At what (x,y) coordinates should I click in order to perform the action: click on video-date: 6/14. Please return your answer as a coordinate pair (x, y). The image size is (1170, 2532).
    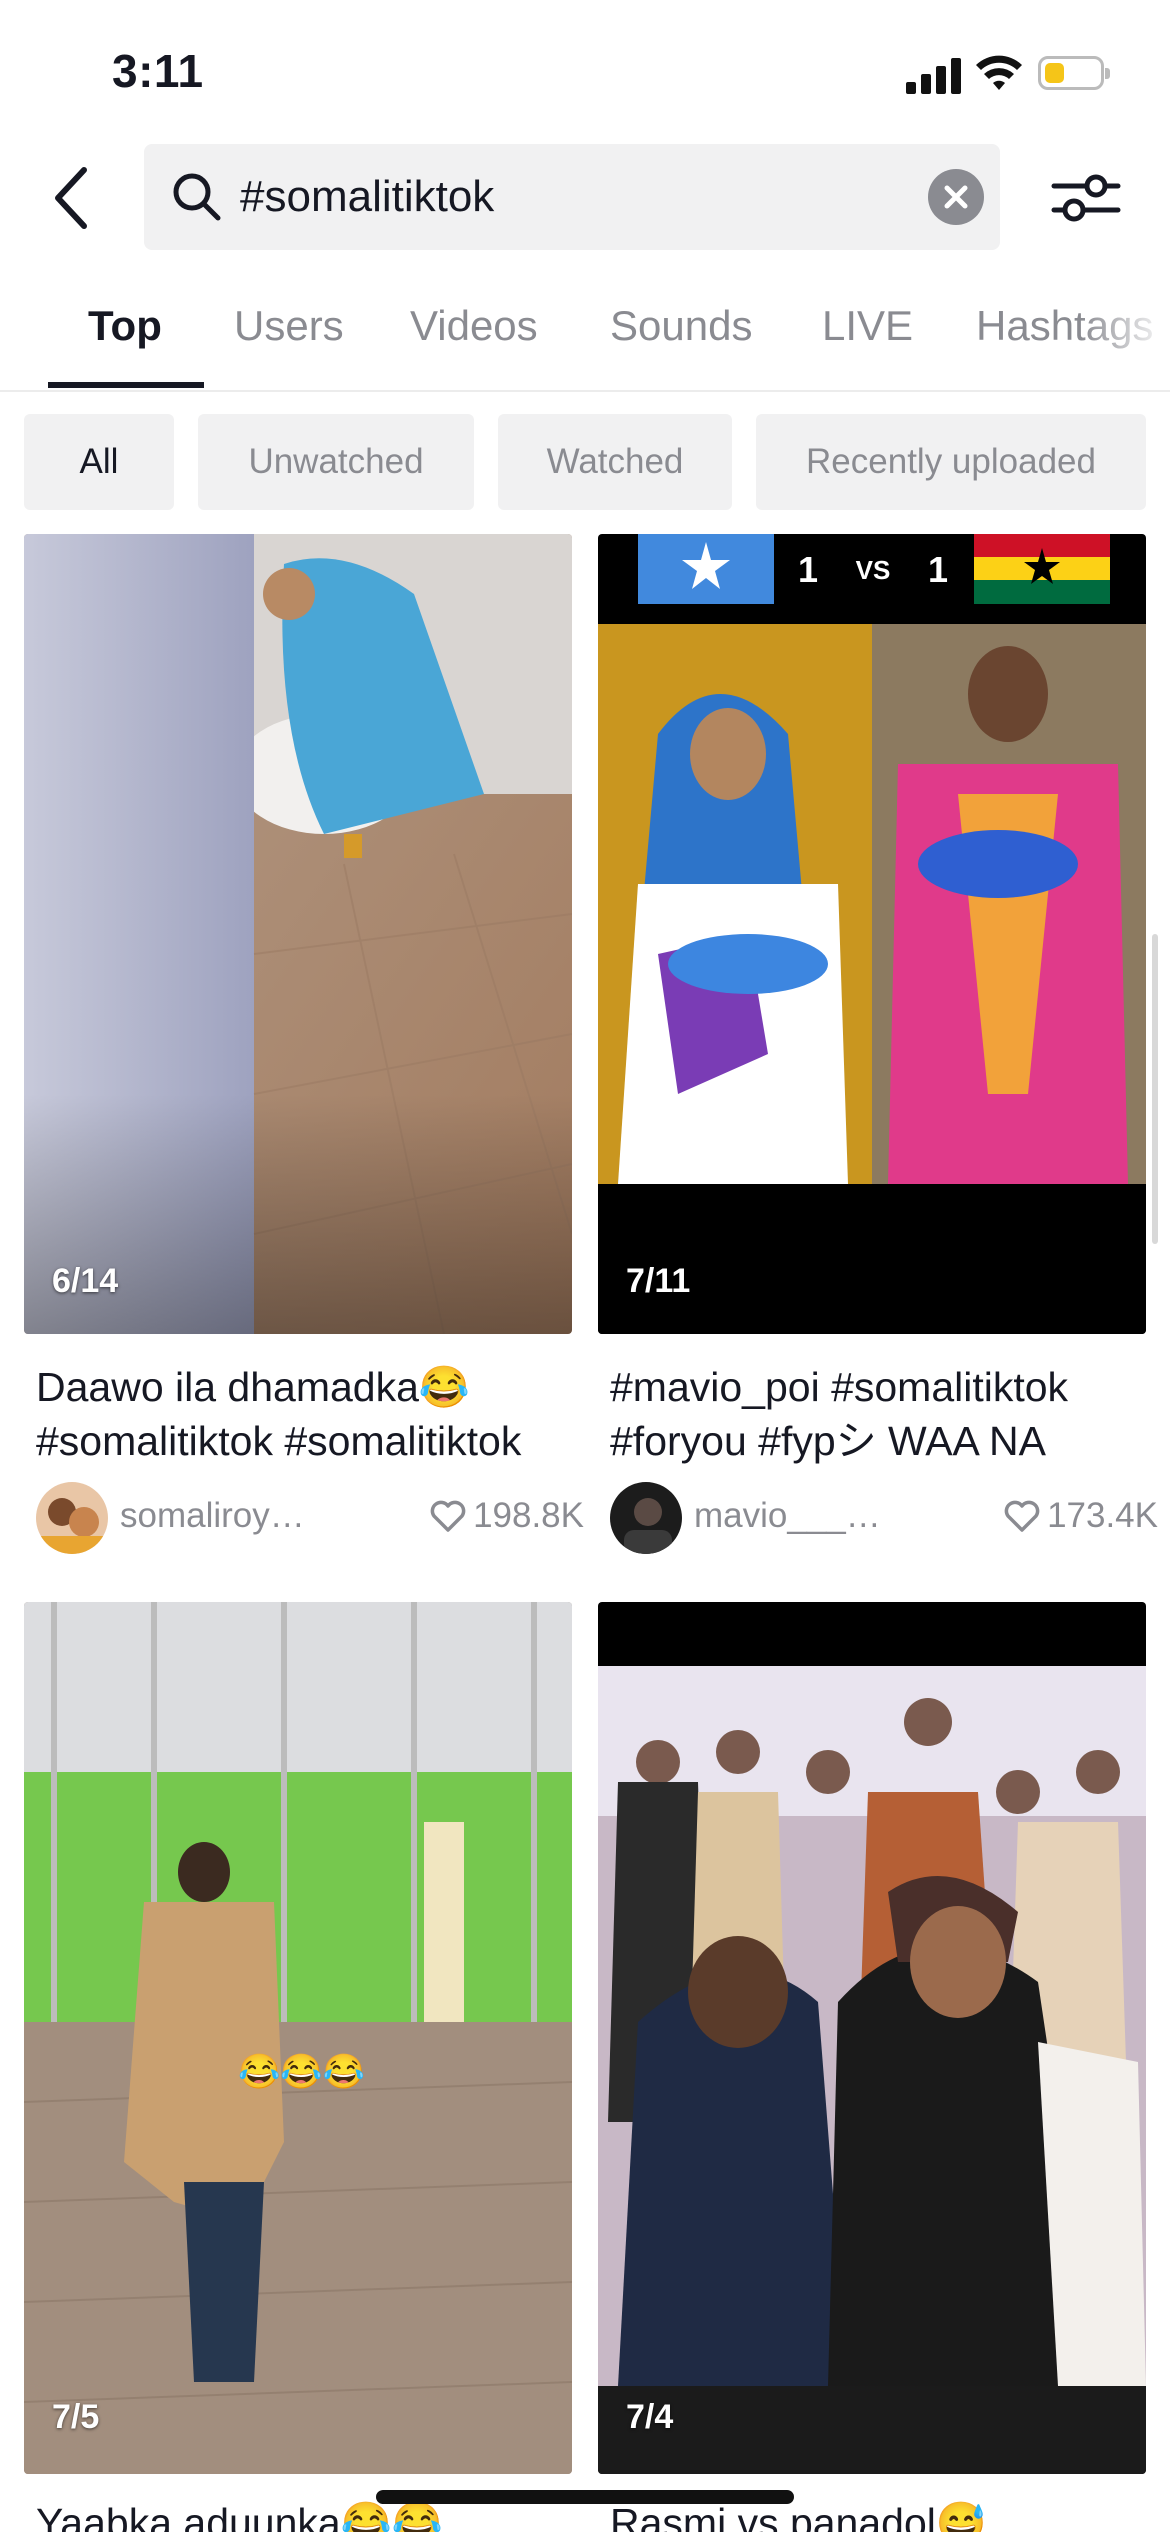
    Looking at the image, I should click on (85, 1281).